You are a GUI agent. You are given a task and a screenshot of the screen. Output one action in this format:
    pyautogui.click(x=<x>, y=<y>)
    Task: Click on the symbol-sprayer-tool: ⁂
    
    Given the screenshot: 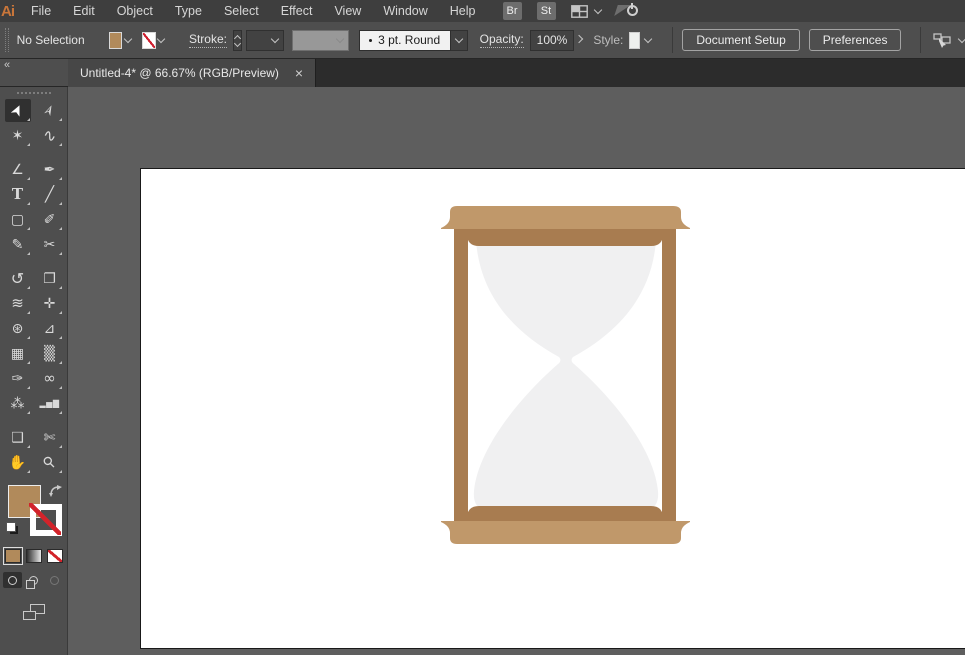 What is the action you would take?
    pyautogui.click(x=18, y=403)
    